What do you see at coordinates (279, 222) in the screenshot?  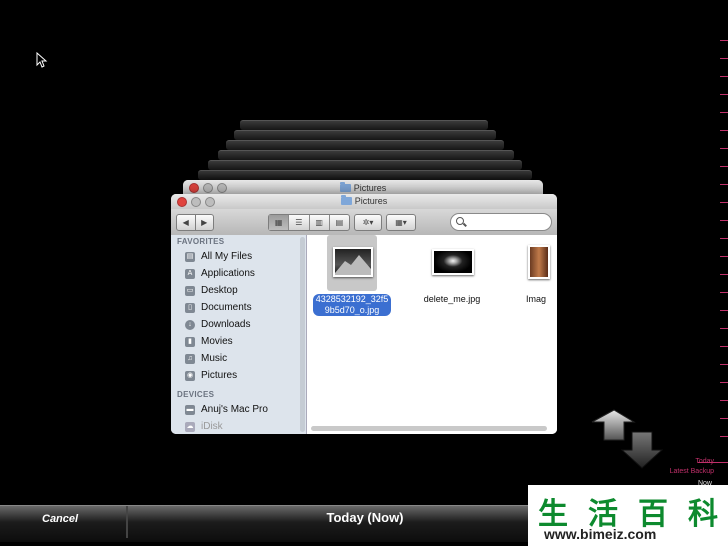 I see `icon-view-button: ▦` at bounding box center [279, 222].